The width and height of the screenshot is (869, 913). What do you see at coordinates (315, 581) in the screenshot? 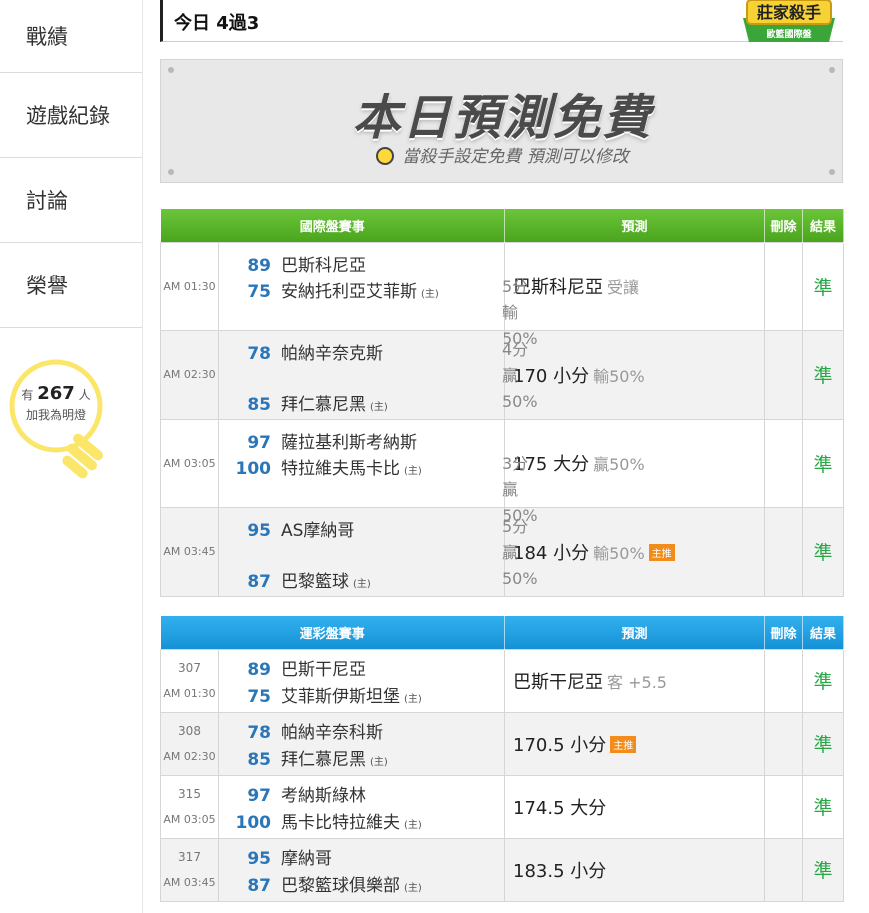
I see `home-team: 巴黎籃球` at bounding box center [315, 581].